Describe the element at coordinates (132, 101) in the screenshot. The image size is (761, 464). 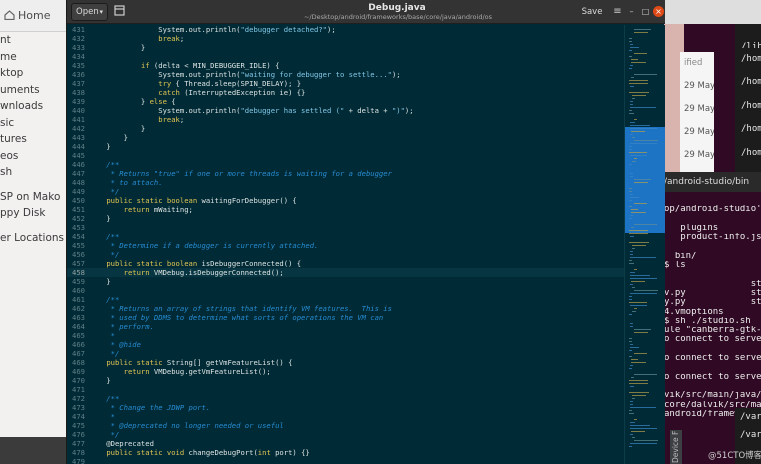
I see `code-text: } else {` at that location.